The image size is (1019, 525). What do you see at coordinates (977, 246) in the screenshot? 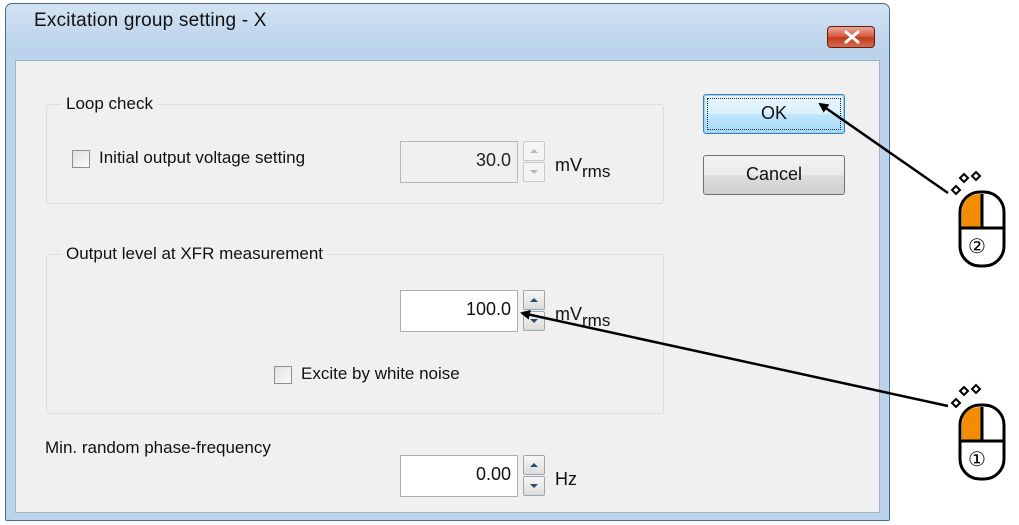
I see `mouse-number-2: ②` at bounding box center [977, 246].